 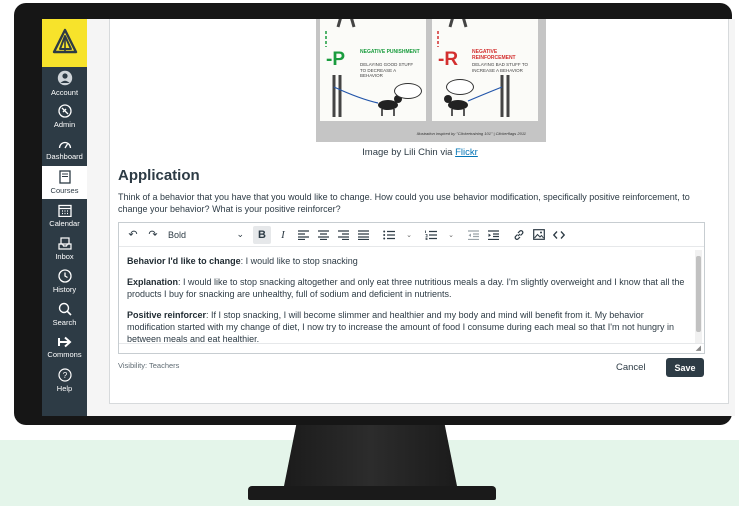 What do you see at coordinates (299, 261) in the screenshot?
I see `answer-text: : I would like to stop snacking` at bounding box center [299, 261].